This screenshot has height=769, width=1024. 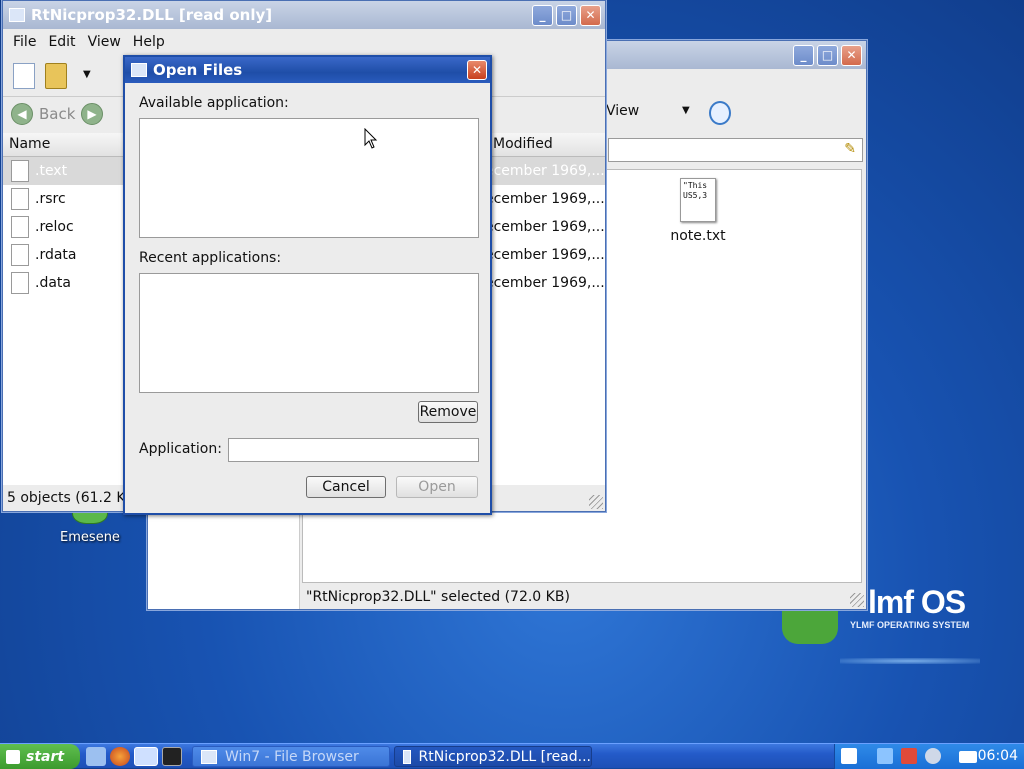 I want to click on item-name: .data, so click(x=53, y=283).